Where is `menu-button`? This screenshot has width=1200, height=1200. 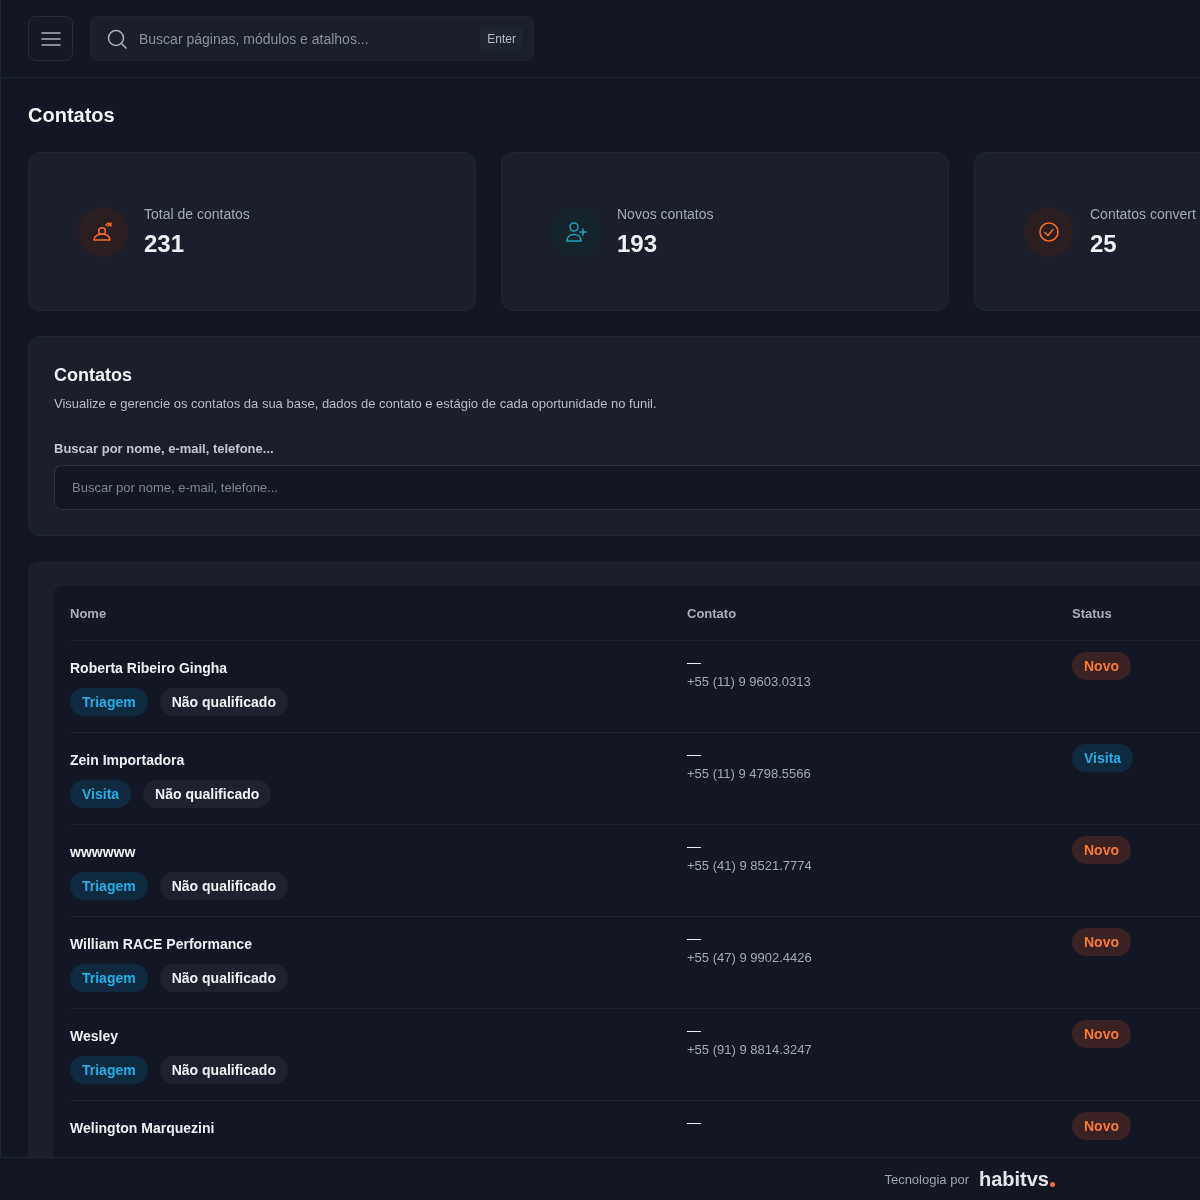 menu-button is located at coordinates (50, 38).